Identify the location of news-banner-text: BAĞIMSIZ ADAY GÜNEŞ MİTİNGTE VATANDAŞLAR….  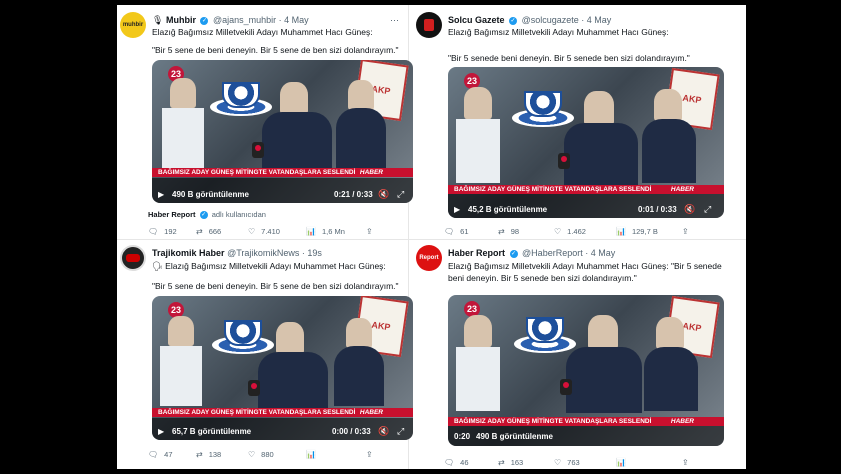
(257, 412).